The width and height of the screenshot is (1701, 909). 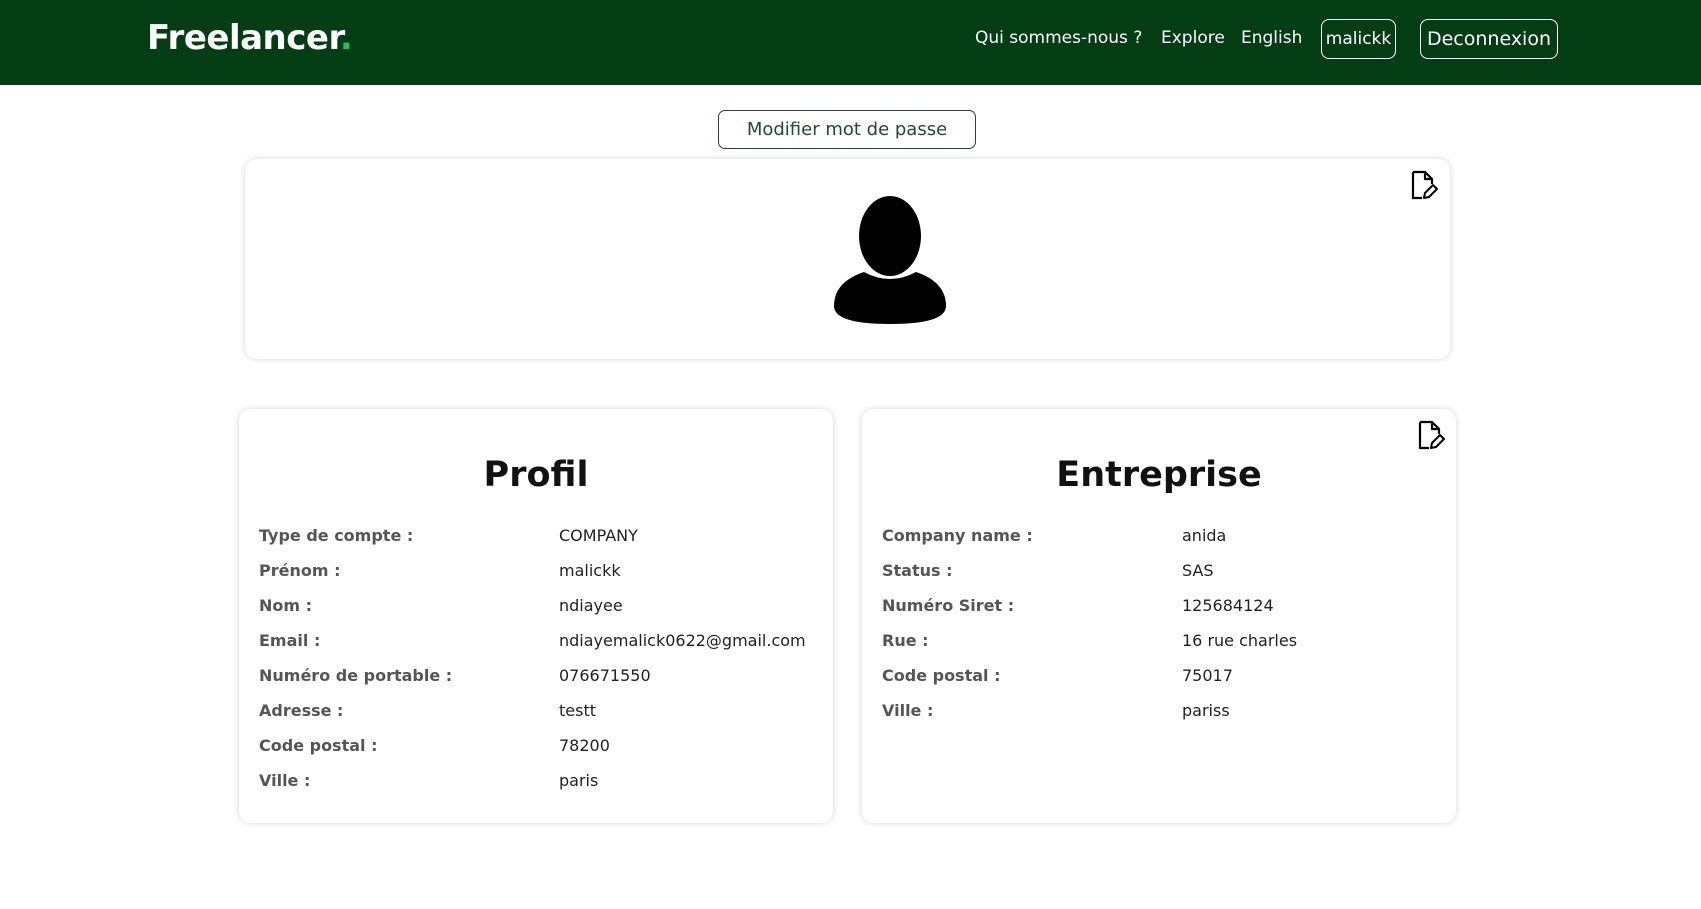 I want to click on profil-row-lastname: Nom : ndiayee, so click(x=539, y=608).